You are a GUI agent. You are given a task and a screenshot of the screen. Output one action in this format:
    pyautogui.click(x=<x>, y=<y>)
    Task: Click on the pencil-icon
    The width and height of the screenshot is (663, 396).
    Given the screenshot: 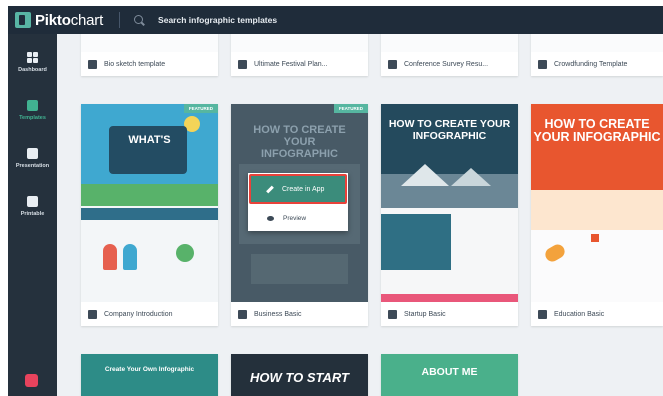 What is the action you would take?
    pyautogui.click(x=270, y=189)
    